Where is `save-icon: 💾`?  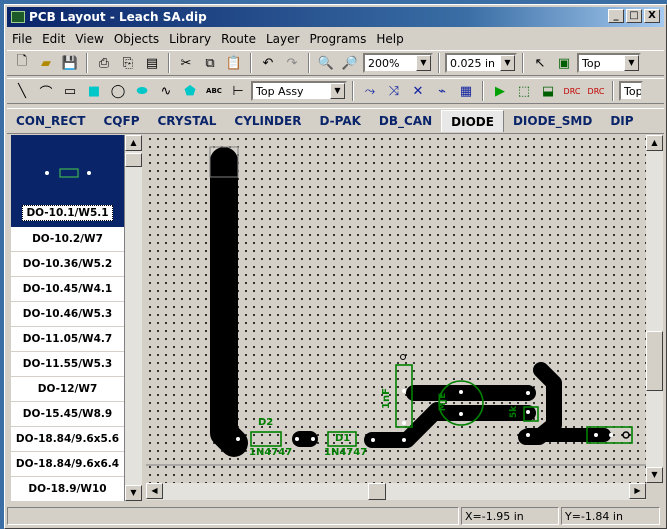 save-icon: 💾 is located at coordinates (70, 63).